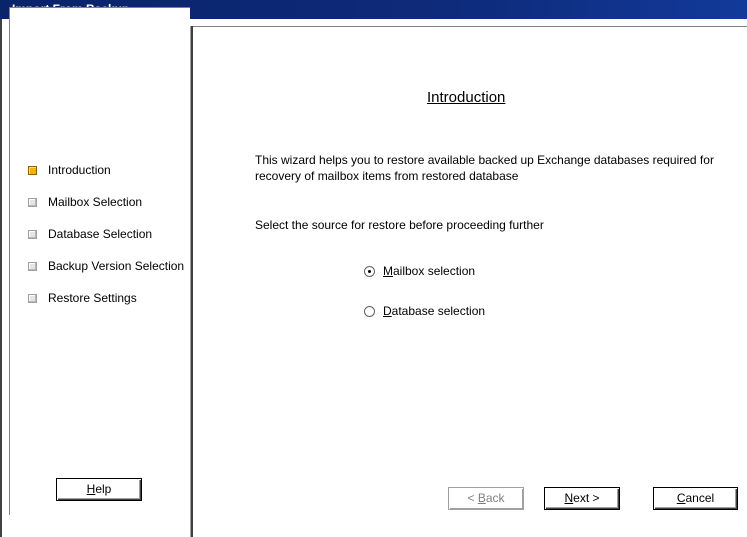  What do you see at coordinates (438, 311) in the screenshot?
I see `radio-label-text: atabase selection` at bounding box center [438, 311].